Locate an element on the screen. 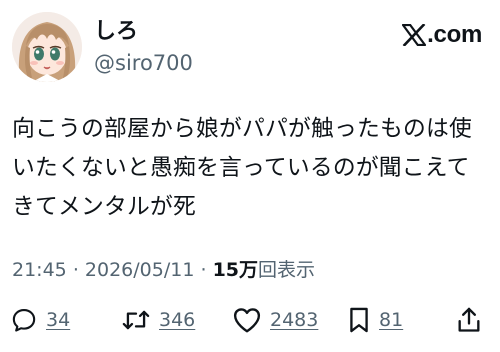 Image resolution: width=500 pixels, height=352 pixels. share-icon is located at coordinates (469, 319).